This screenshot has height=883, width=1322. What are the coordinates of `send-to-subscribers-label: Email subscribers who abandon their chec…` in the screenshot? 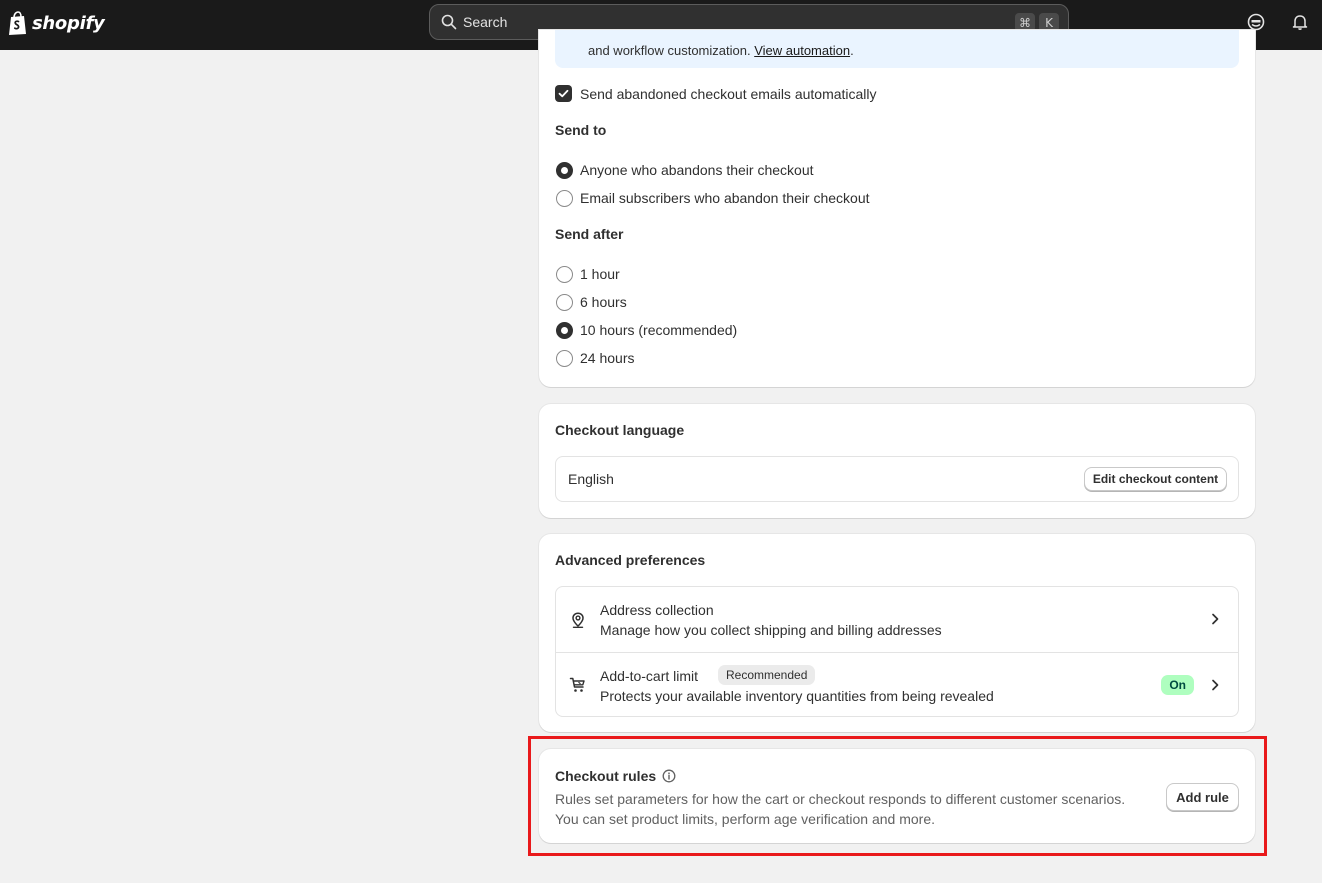 It's located at (725, 198).